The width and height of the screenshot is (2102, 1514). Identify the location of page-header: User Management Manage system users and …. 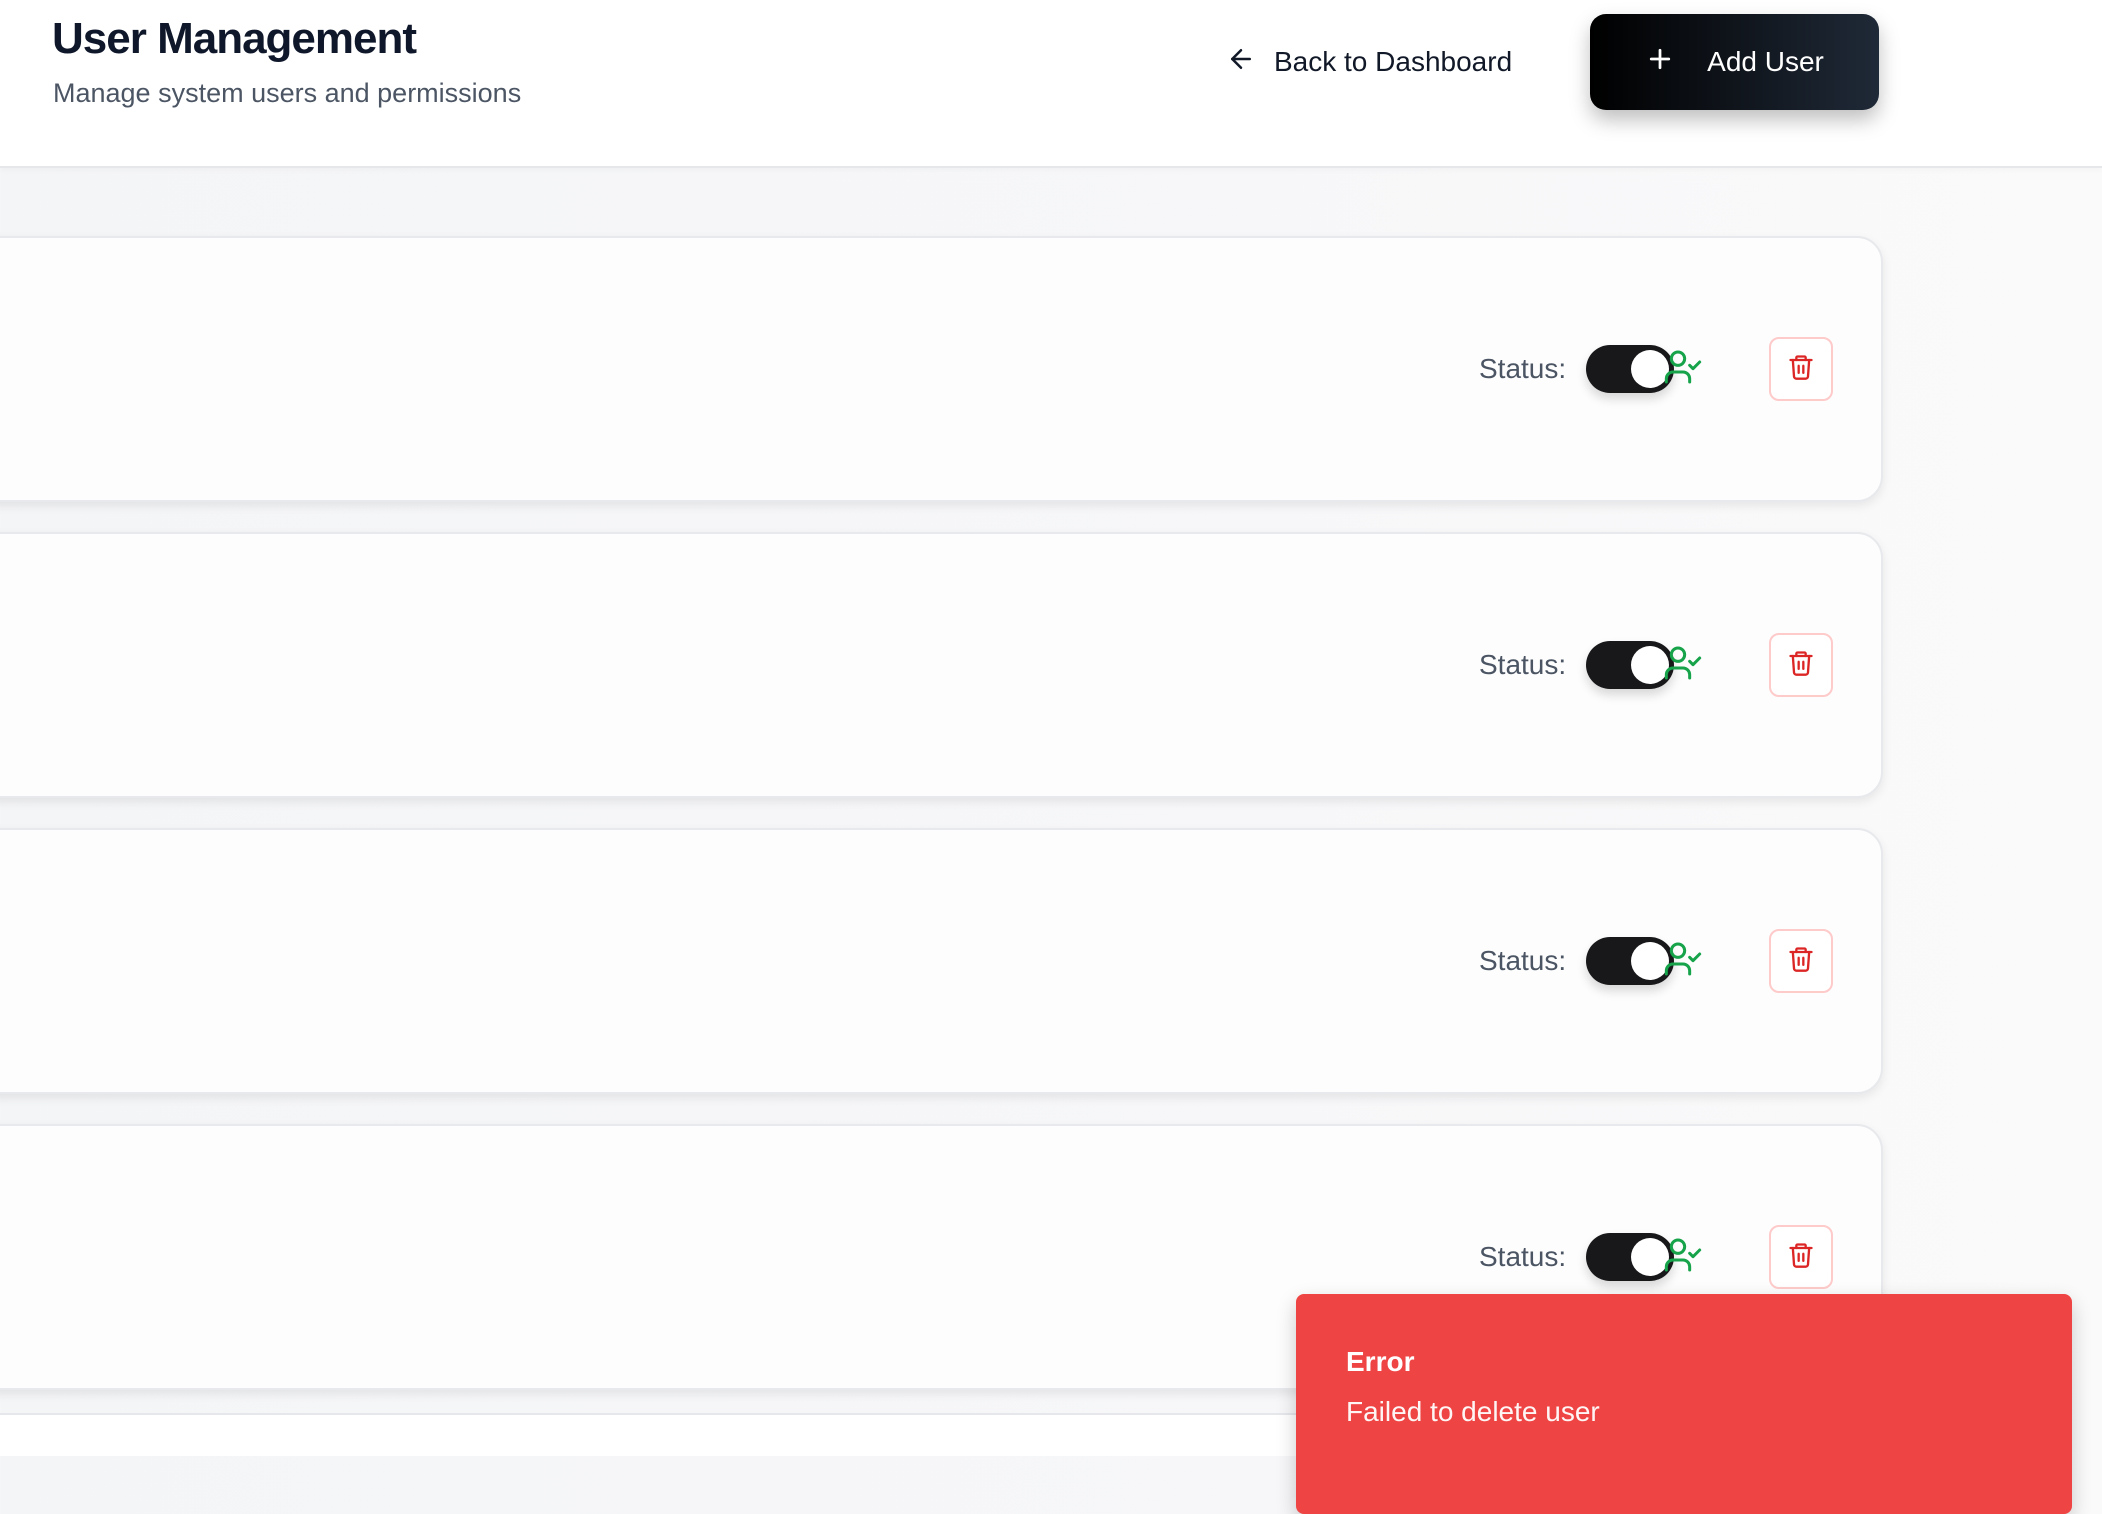
(1051, 84).